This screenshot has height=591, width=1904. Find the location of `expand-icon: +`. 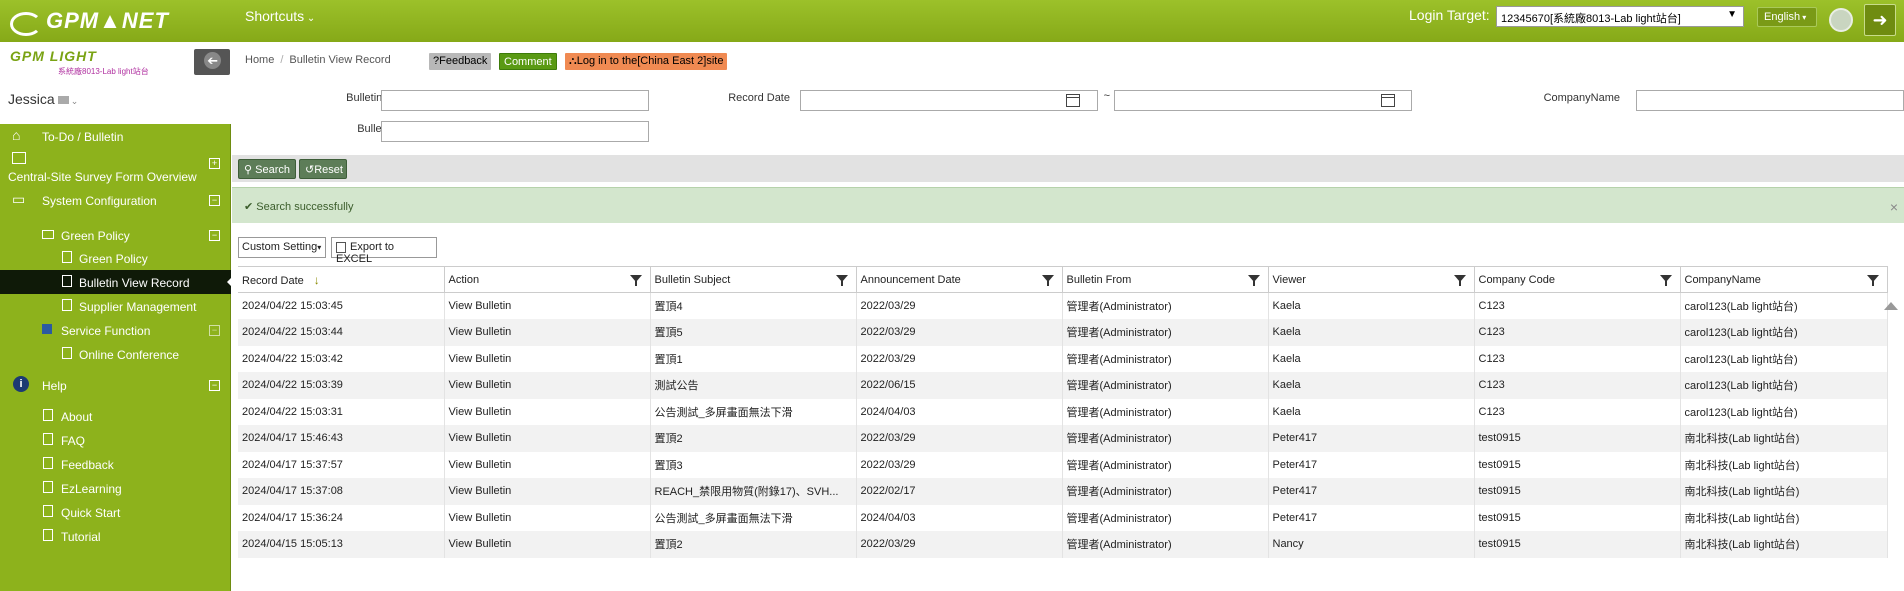

expand-icon: + is located at coordinates (214, 163).